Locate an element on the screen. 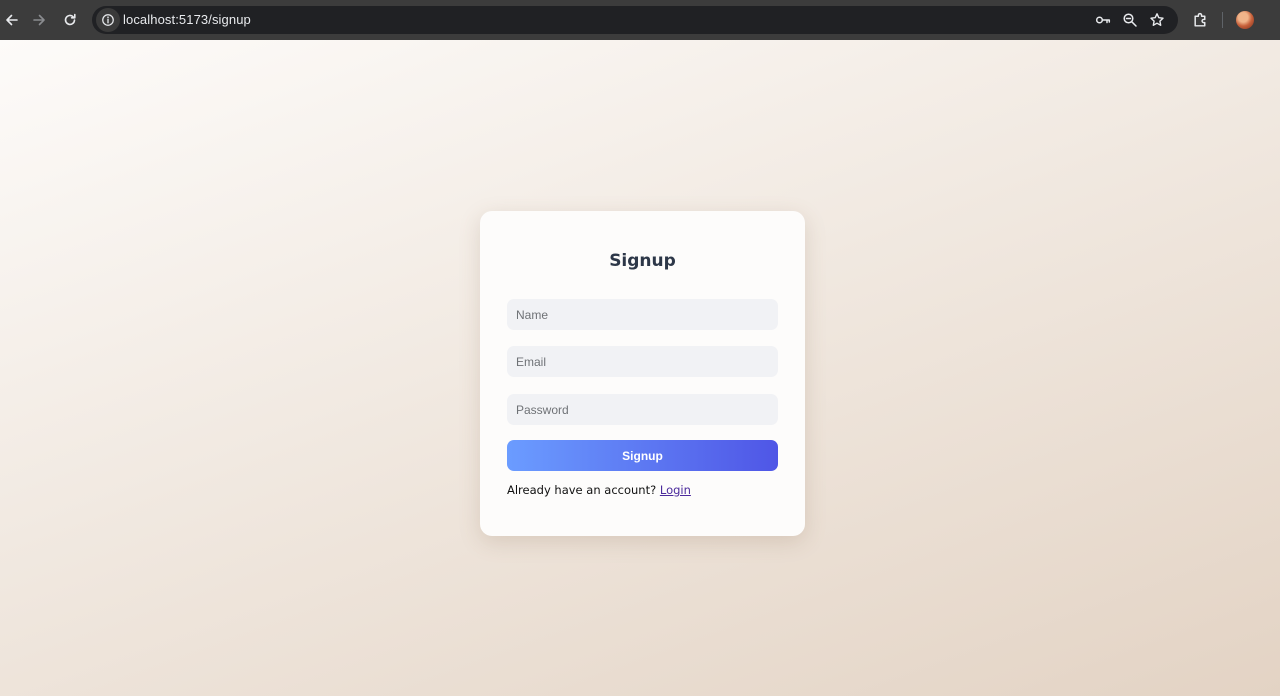 Image resolution: width=1280 pixels, height=696 pixels. arrow-left-icon is located at coordinates (12, 20).